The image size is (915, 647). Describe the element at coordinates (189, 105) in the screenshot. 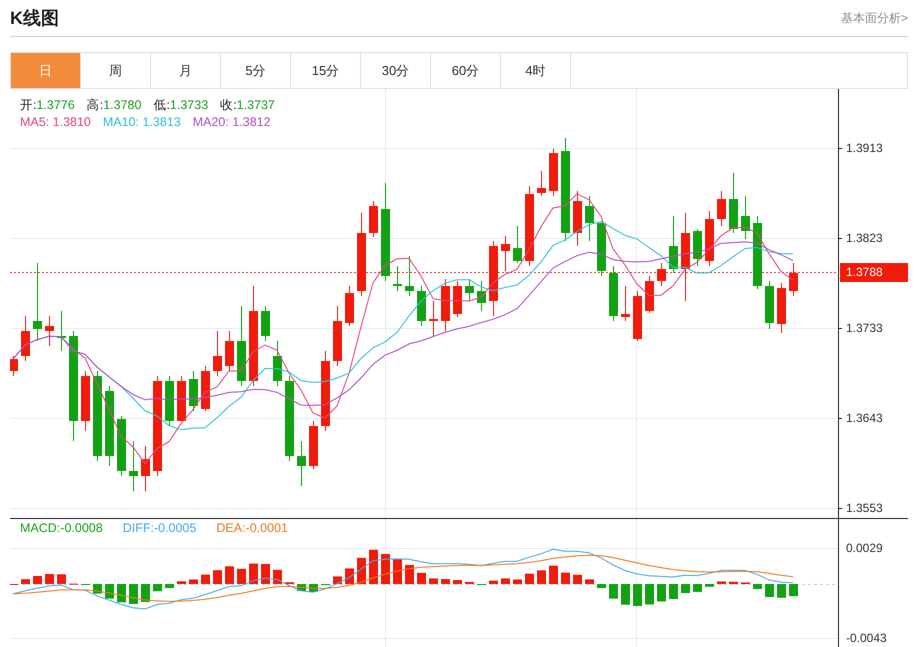

I see `quote-value: 1.3733` at that location.